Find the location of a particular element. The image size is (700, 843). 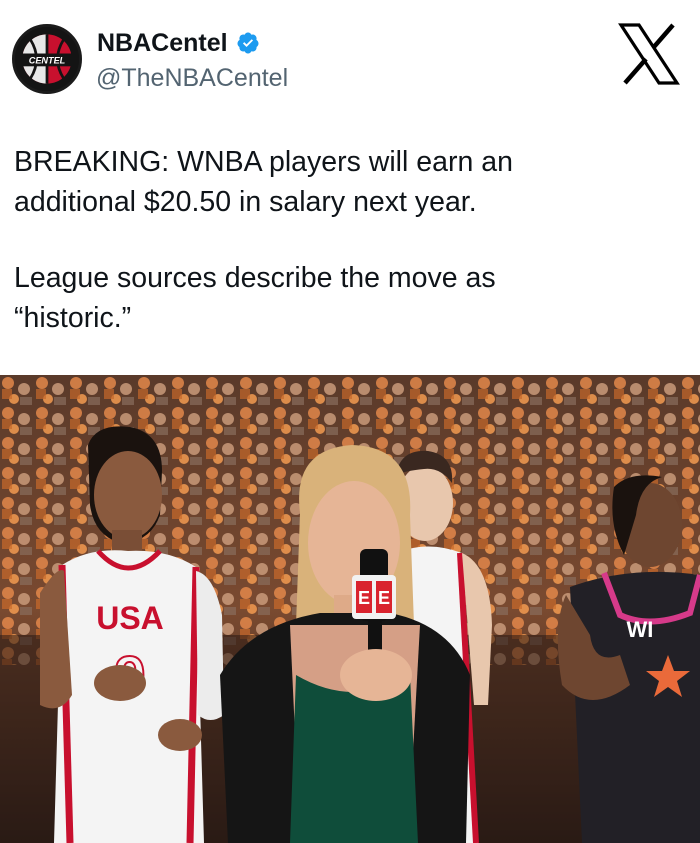

tweet-line-1: BREAKING: WNBA players will earn an is located at coordinates (263, 162).